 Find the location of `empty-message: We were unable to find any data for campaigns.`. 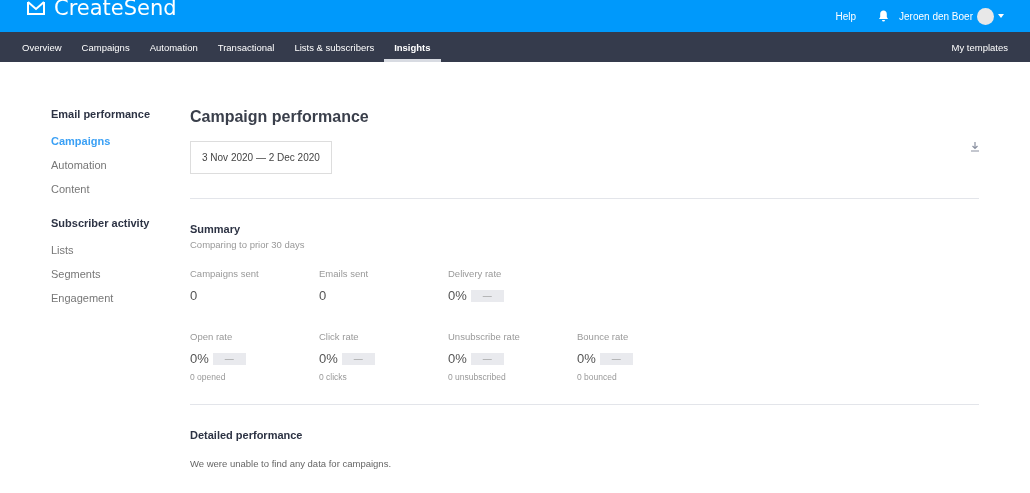

empty-message: We were unable to find any data for campaigns. is located at coordinates (291, 463).